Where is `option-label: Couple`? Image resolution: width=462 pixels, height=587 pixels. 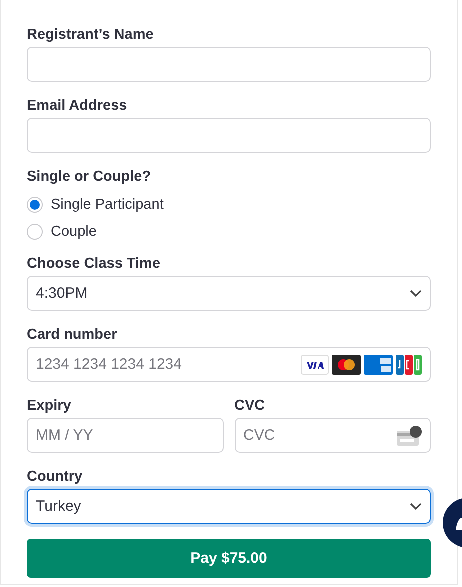 option-label: Couple is located at coordinates (74, 232).